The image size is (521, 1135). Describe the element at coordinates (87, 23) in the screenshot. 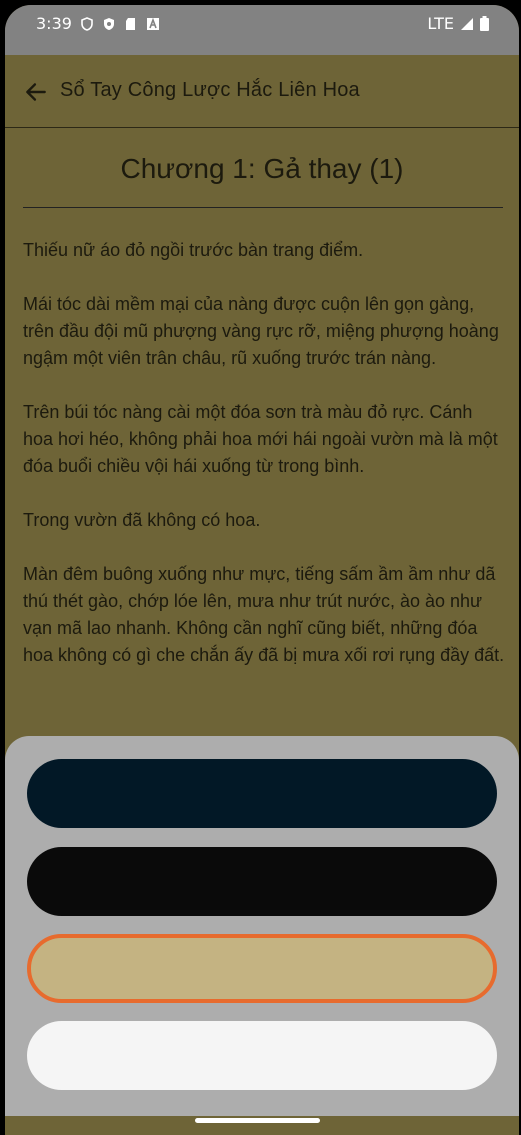

I see `shield-icon` at that location.